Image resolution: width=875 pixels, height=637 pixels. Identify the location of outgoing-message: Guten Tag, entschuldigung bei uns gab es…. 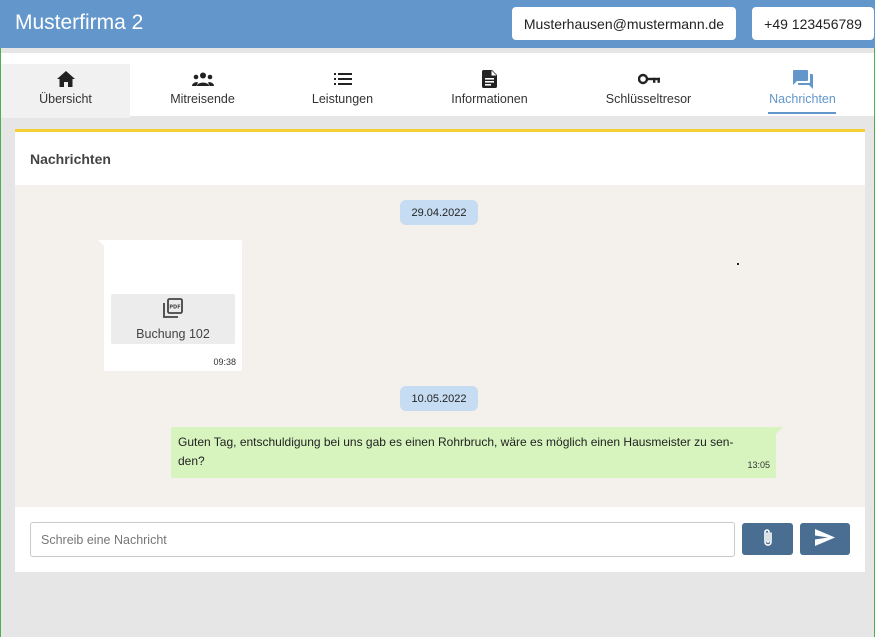
(477, 452).